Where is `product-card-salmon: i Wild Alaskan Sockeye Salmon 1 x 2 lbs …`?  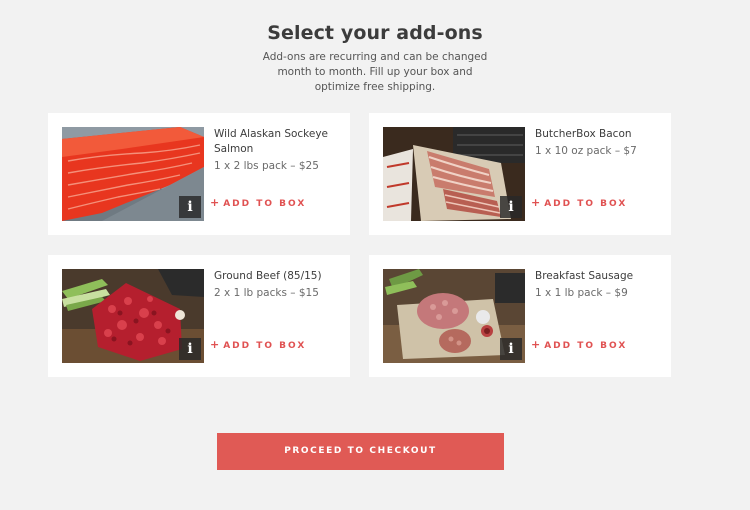
product-card-salmon: i Wild Alaskan Sockeye Salmon 1 x 2 lbs … is located at coordinates (199, 174).